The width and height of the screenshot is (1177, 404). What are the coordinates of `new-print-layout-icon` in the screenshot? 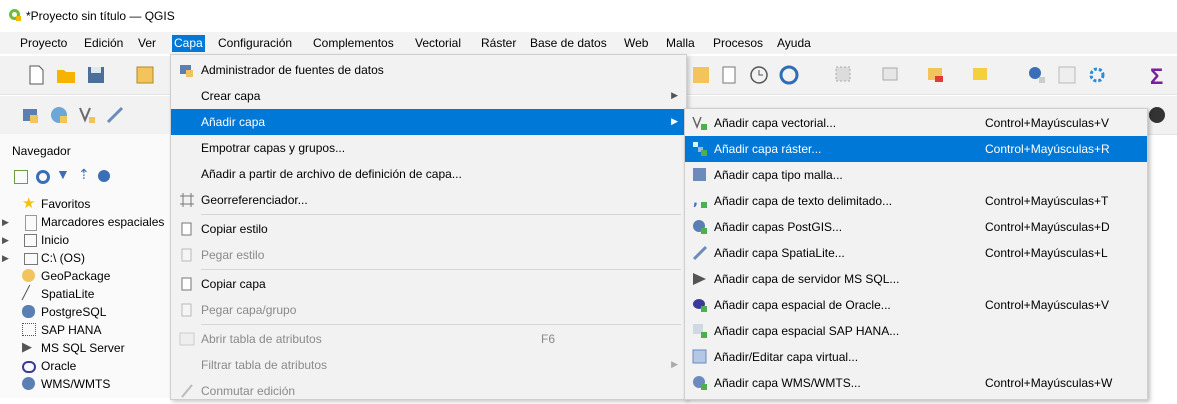 It's located at (145, 75).